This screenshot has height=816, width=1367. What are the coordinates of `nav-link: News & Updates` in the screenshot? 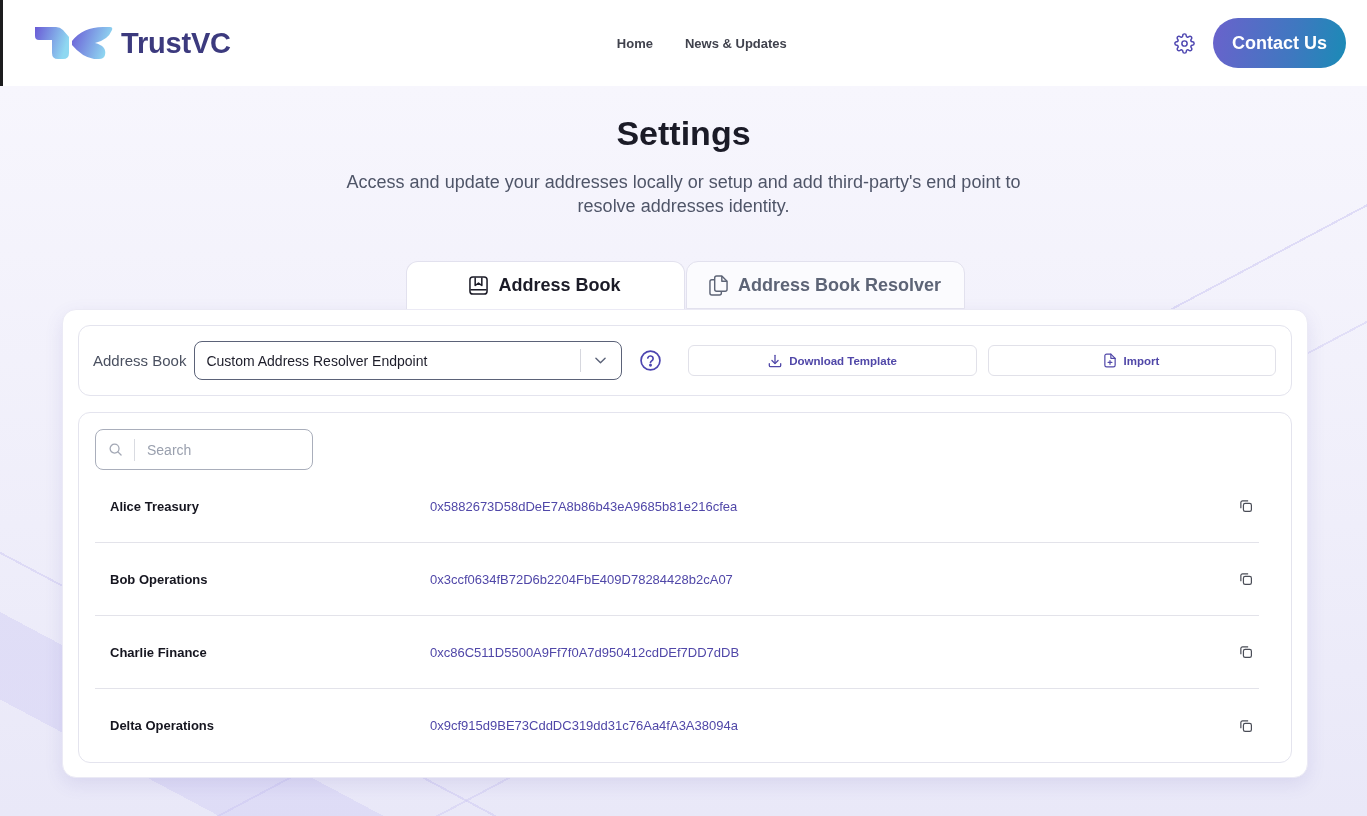 It's located at (735, 43).